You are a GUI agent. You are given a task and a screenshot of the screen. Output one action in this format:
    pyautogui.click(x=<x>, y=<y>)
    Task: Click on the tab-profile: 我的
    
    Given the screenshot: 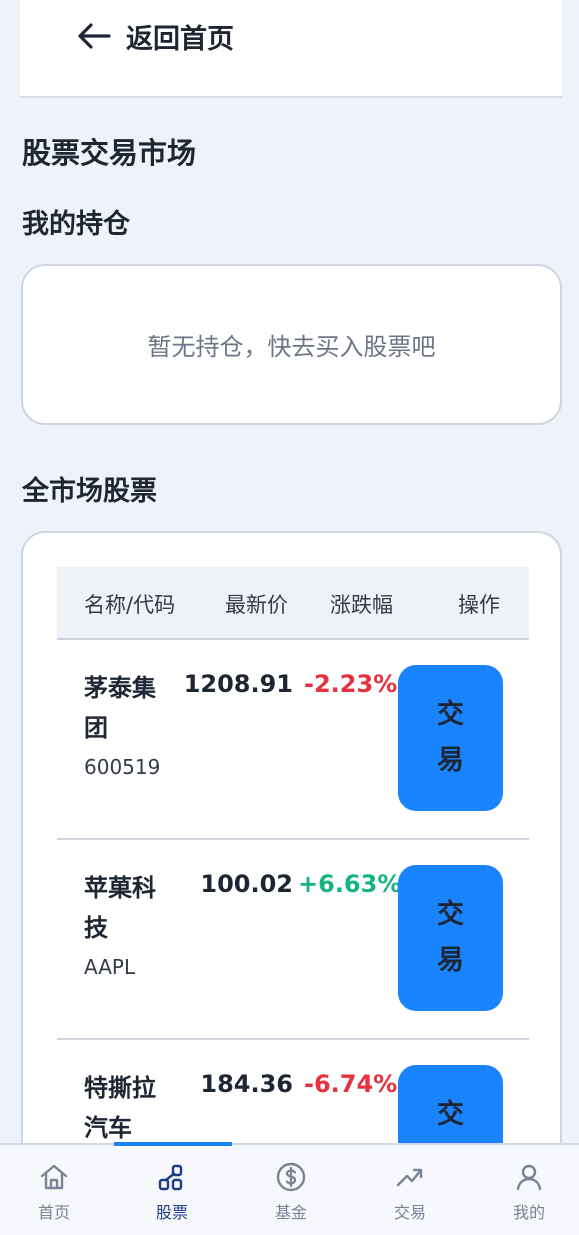 What is the action you would take?
    pyautogui.click(x=525, y=1190)
    